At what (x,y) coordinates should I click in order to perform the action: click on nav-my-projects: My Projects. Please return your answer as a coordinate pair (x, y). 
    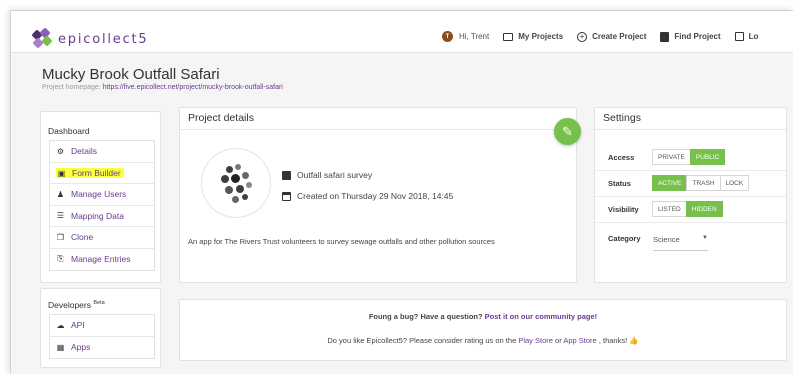
    Looking at the image, I should click on (533, 36).